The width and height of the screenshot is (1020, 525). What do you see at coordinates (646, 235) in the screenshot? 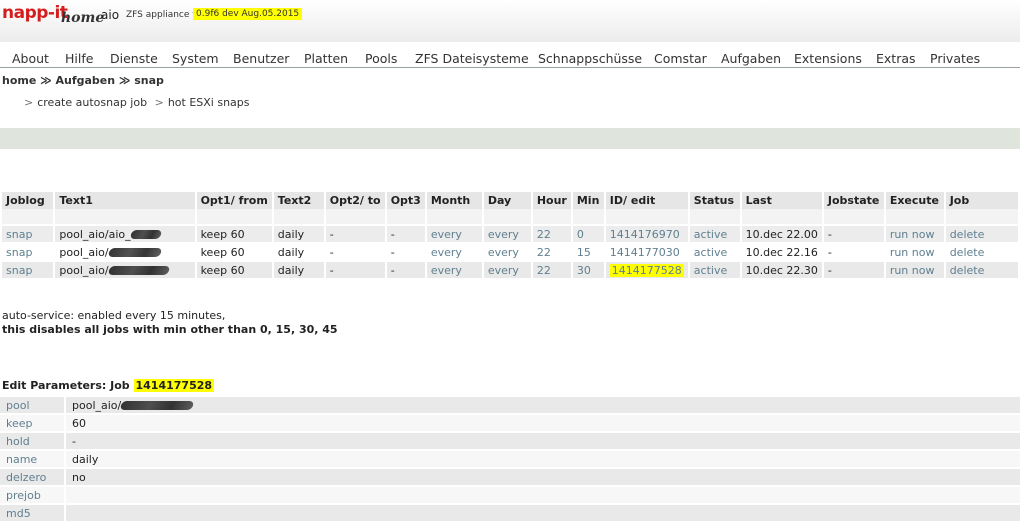
I see `job-id-link: 1414176970` at bounding box center [646, 235].